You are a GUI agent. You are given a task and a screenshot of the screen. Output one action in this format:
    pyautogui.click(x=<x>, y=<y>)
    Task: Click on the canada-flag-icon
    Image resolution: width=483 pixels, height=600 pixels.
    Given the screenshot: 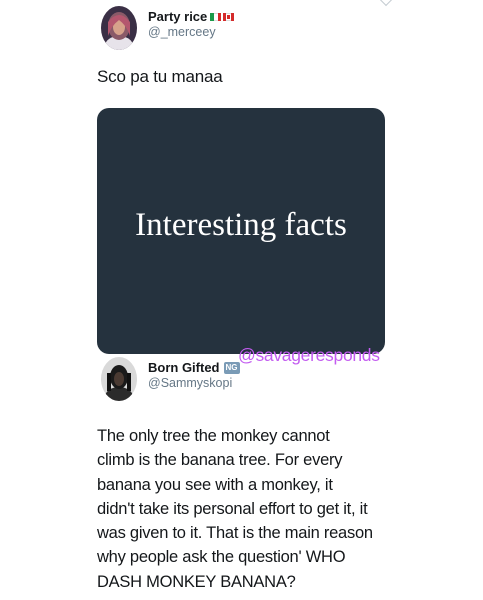 What is the action you would take?
    pyautogui.click(x=229, y=16)
    